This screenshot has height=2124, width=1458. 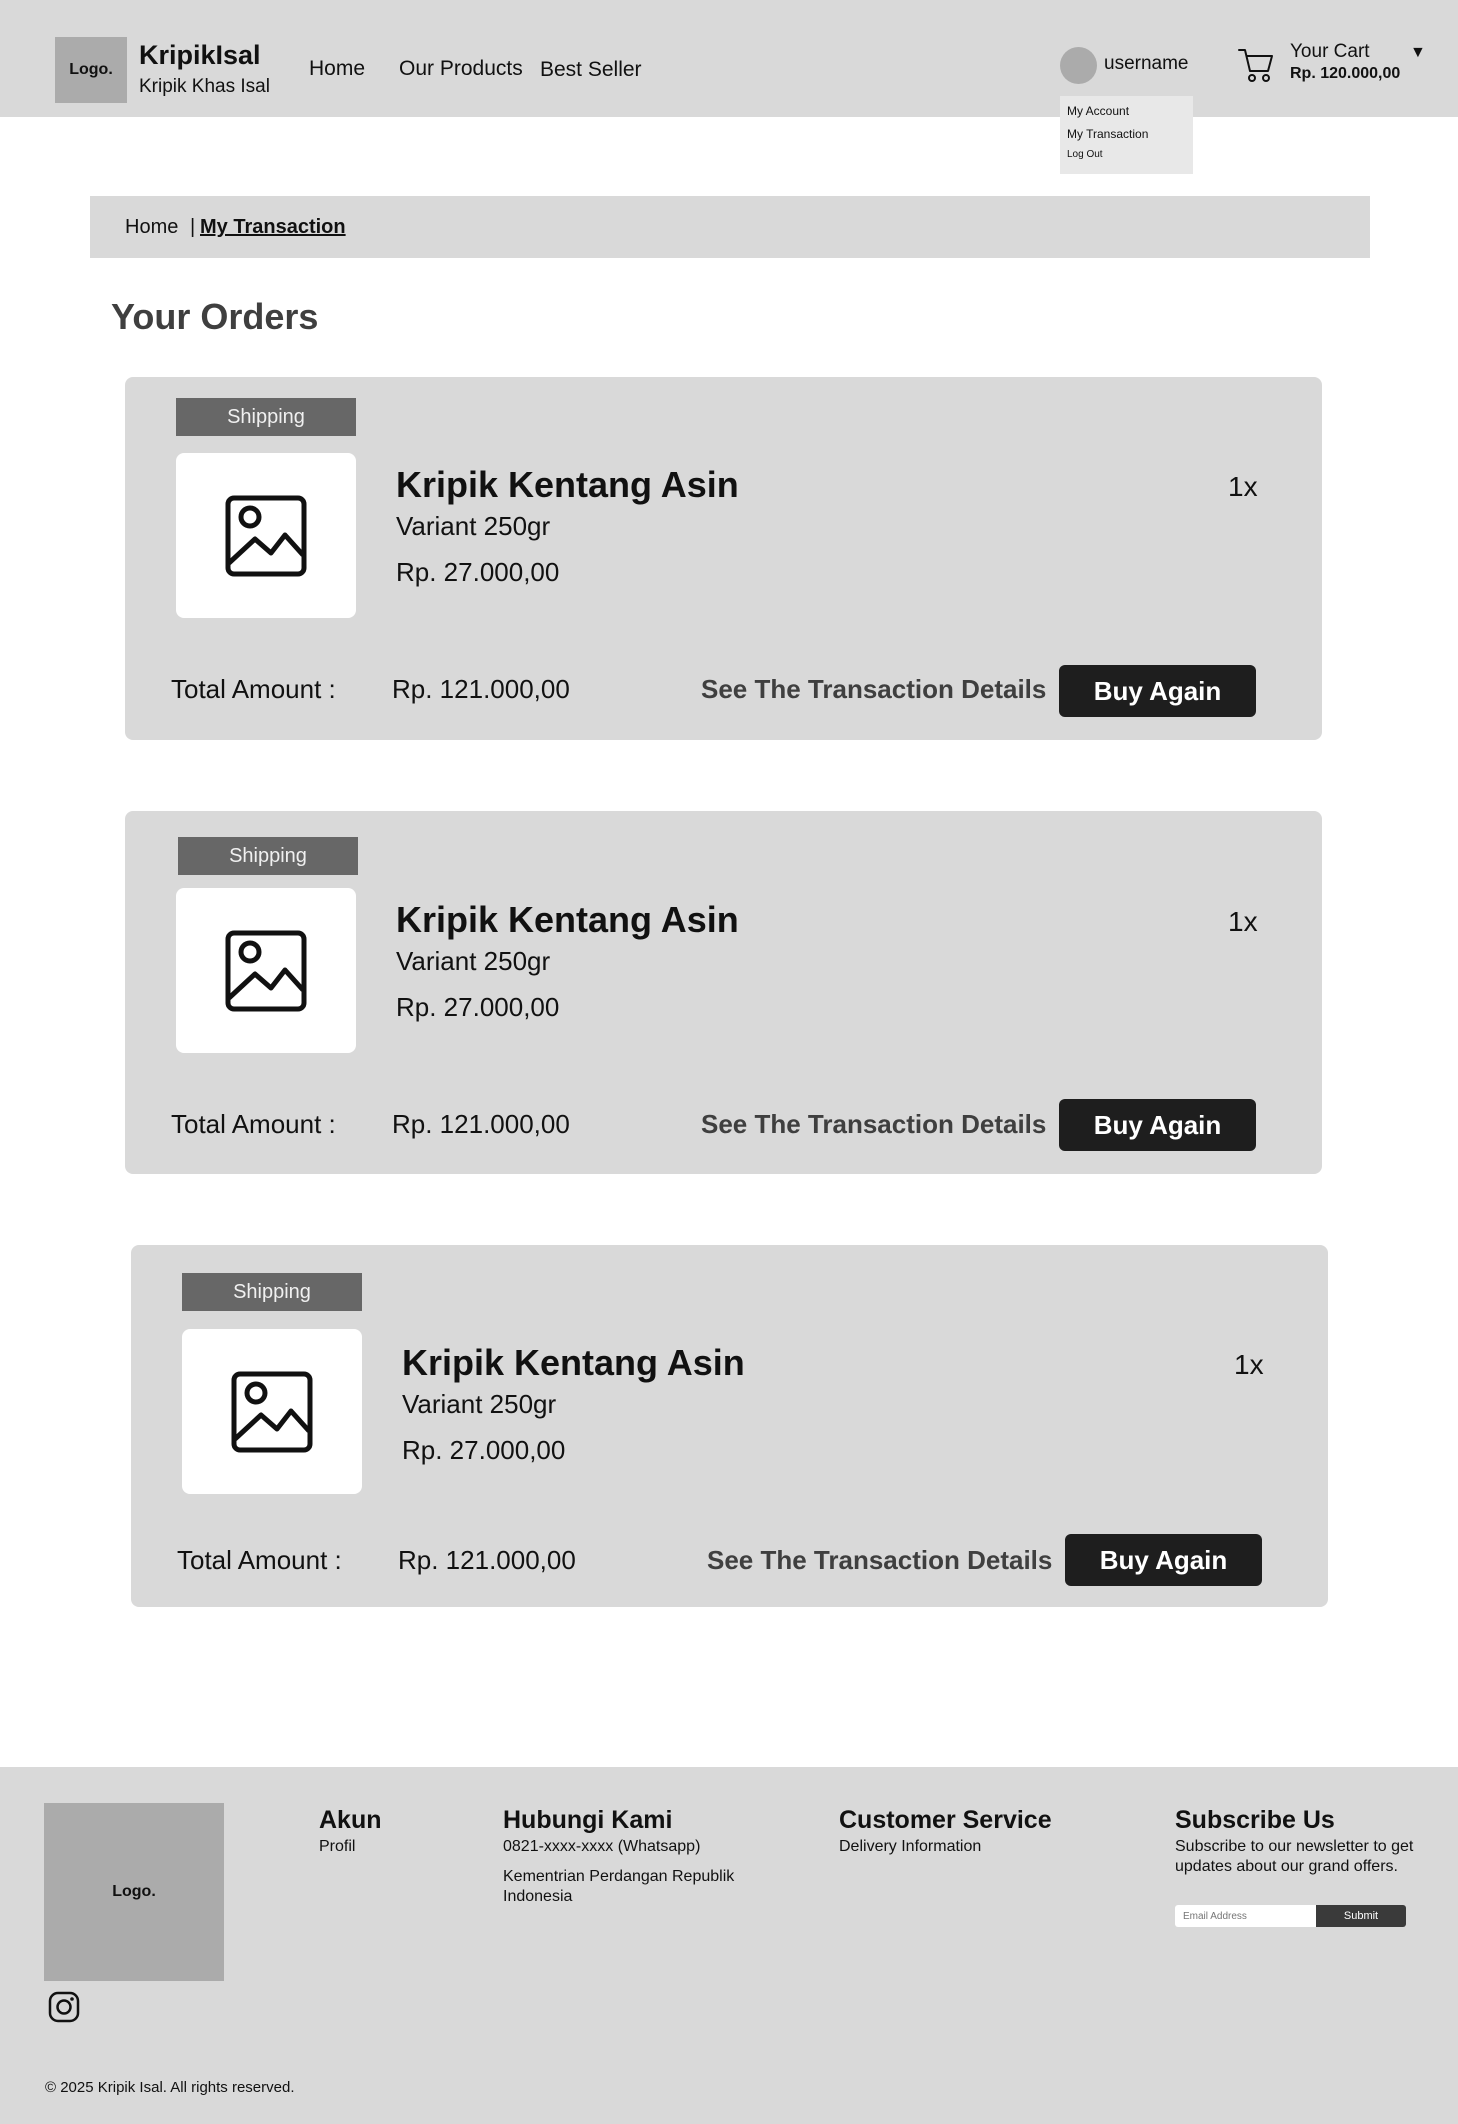 What do you see at coordinates (1418, 53) in the screenshot?
I see `caret-down-icon: ▼` at bounding box center [1418, 53].